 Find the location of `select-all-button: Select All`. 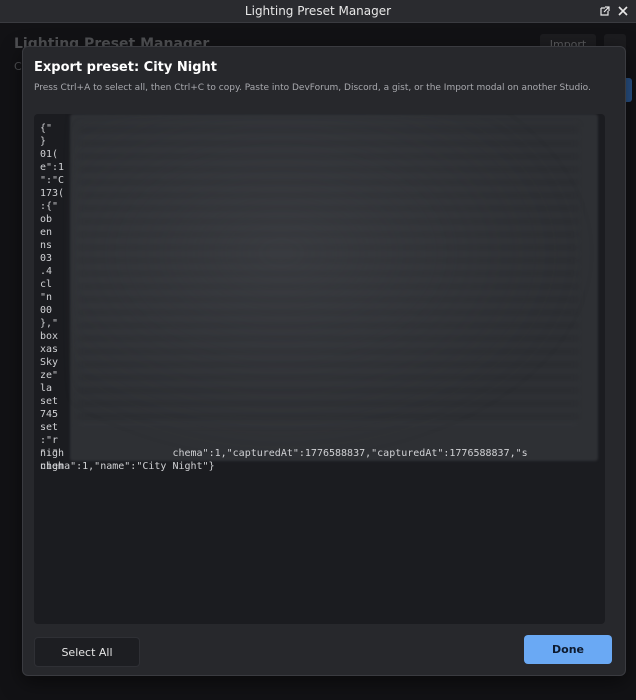

select-all-button: Select All is located at coordinates (87, 652).